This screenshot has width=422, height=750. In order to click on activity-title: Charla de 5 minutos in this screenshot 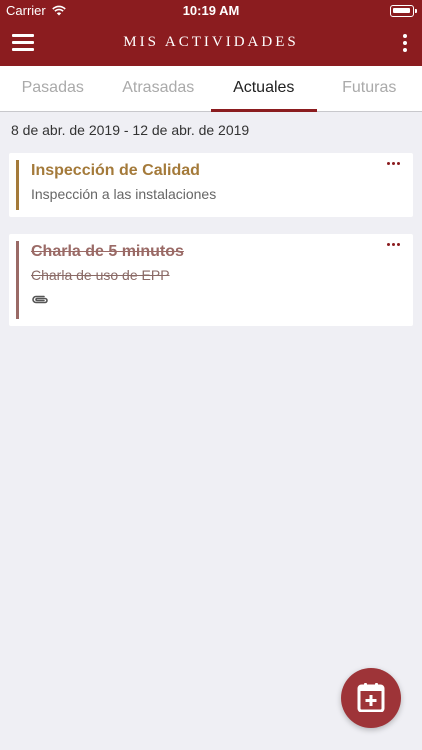, I will do `click(107, 251)`.